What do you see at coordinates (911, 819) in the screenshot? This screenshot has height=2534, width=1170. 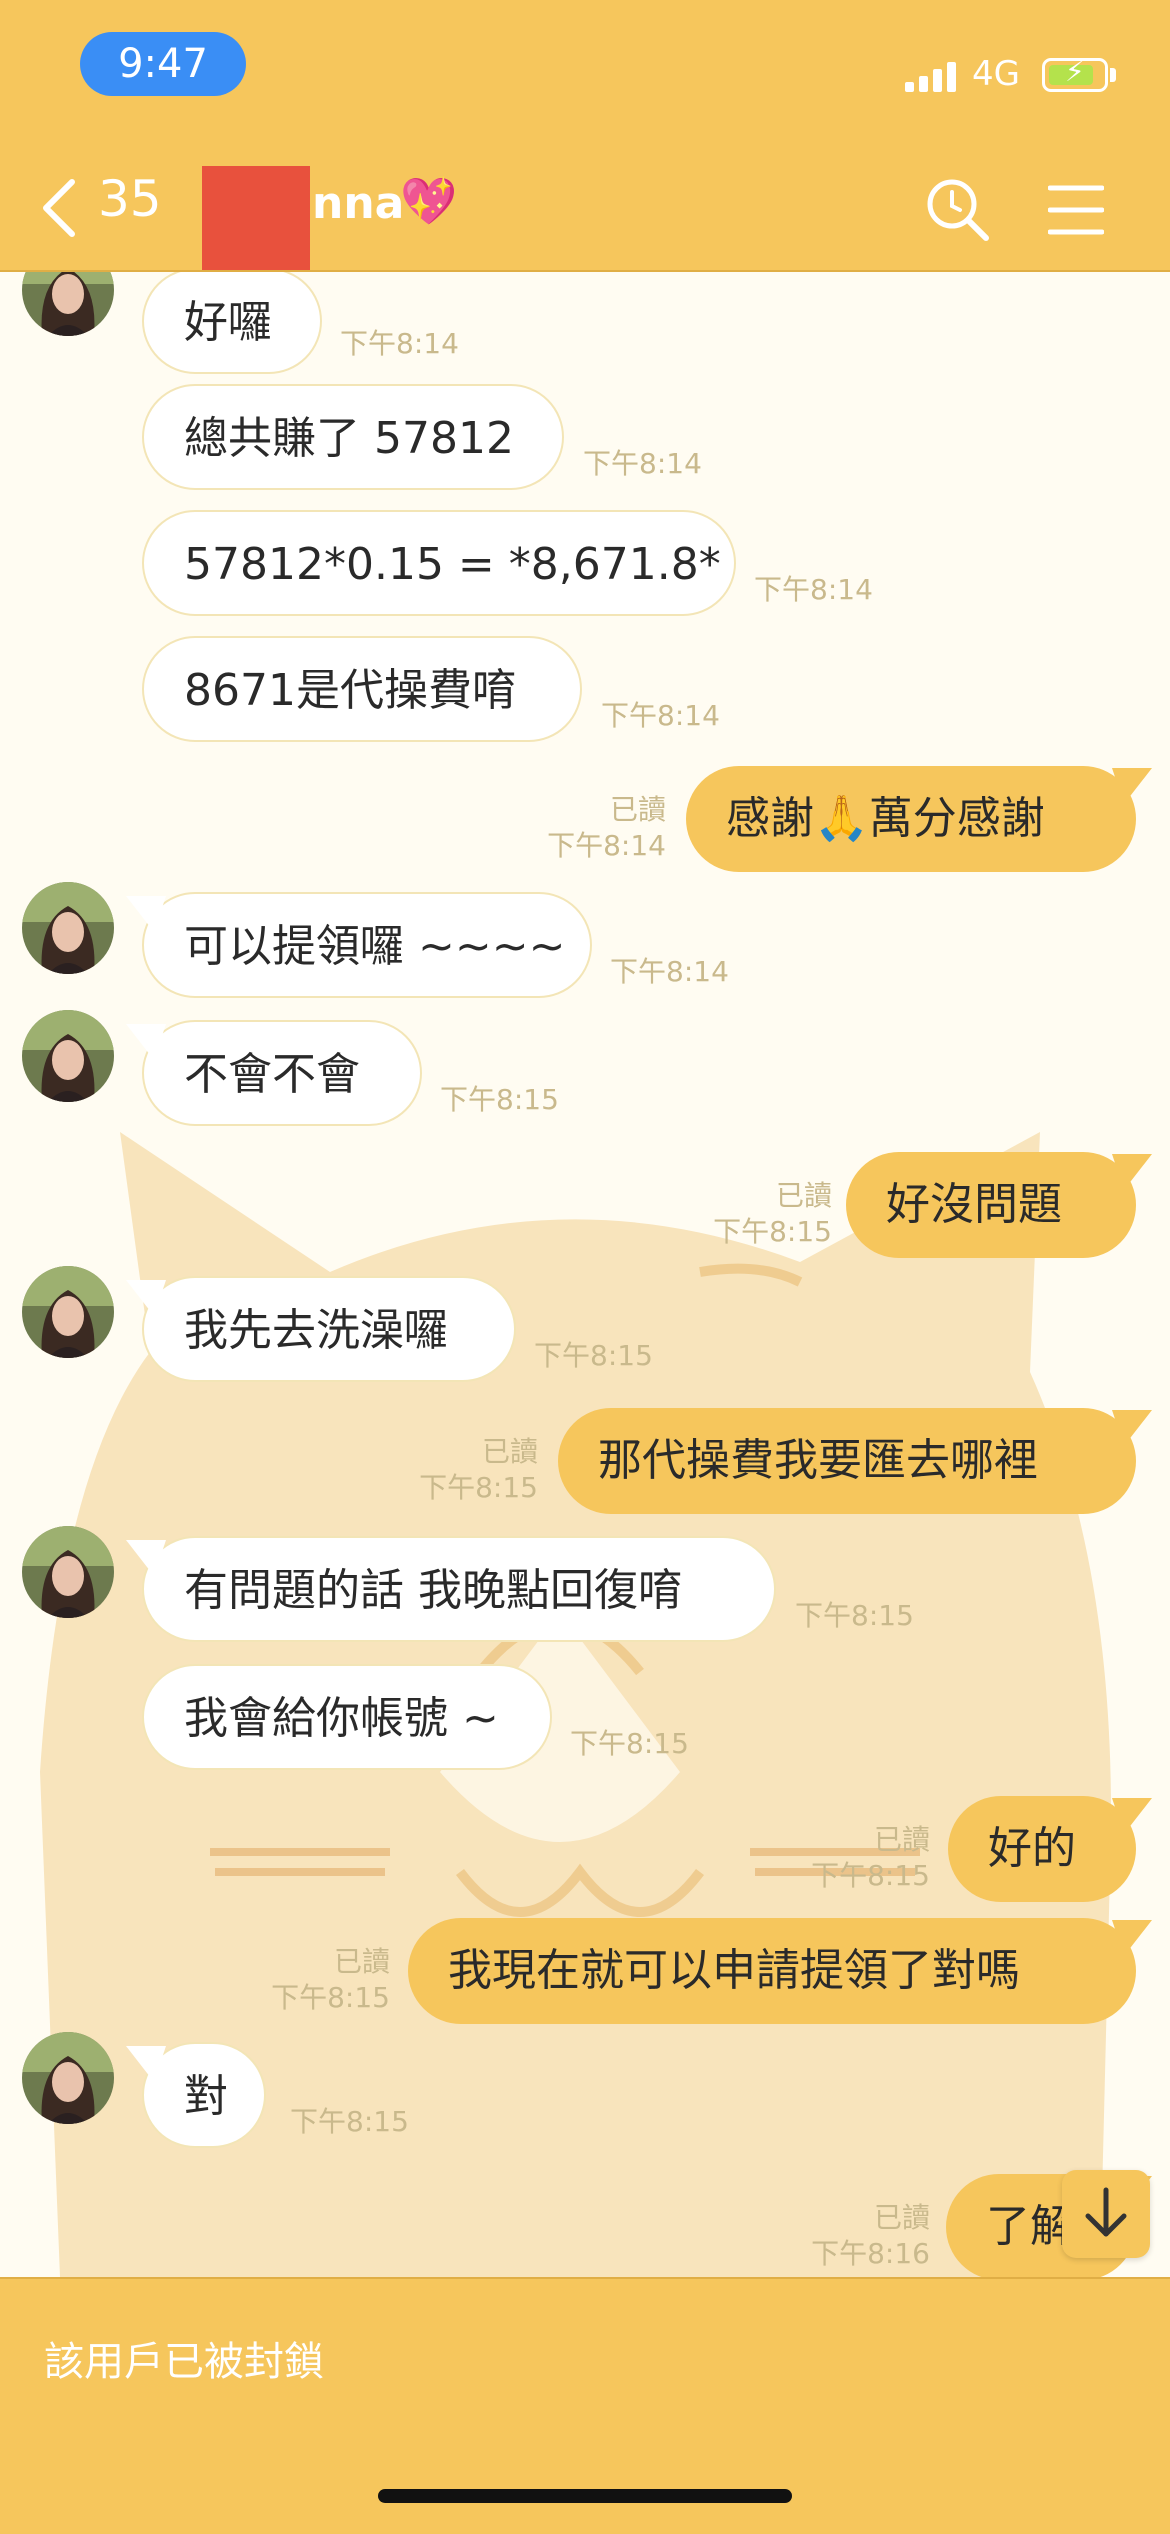 I see `outgoing-message-bubble: 感謝🙏萬分感謝` at bounding box center [911, 819].